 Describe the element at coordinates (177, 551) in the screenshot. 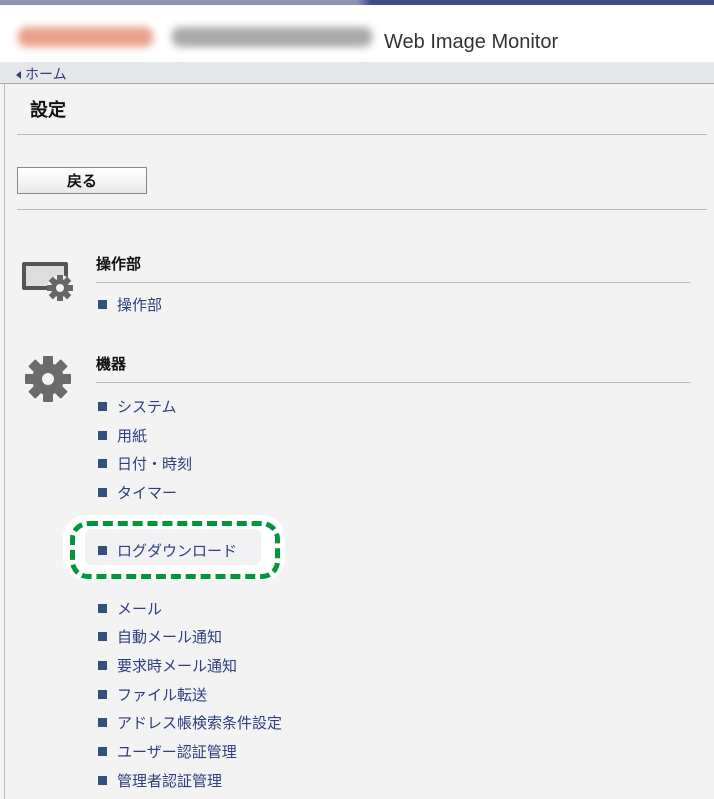

I see `item-label: ログダウンロード` at that location.